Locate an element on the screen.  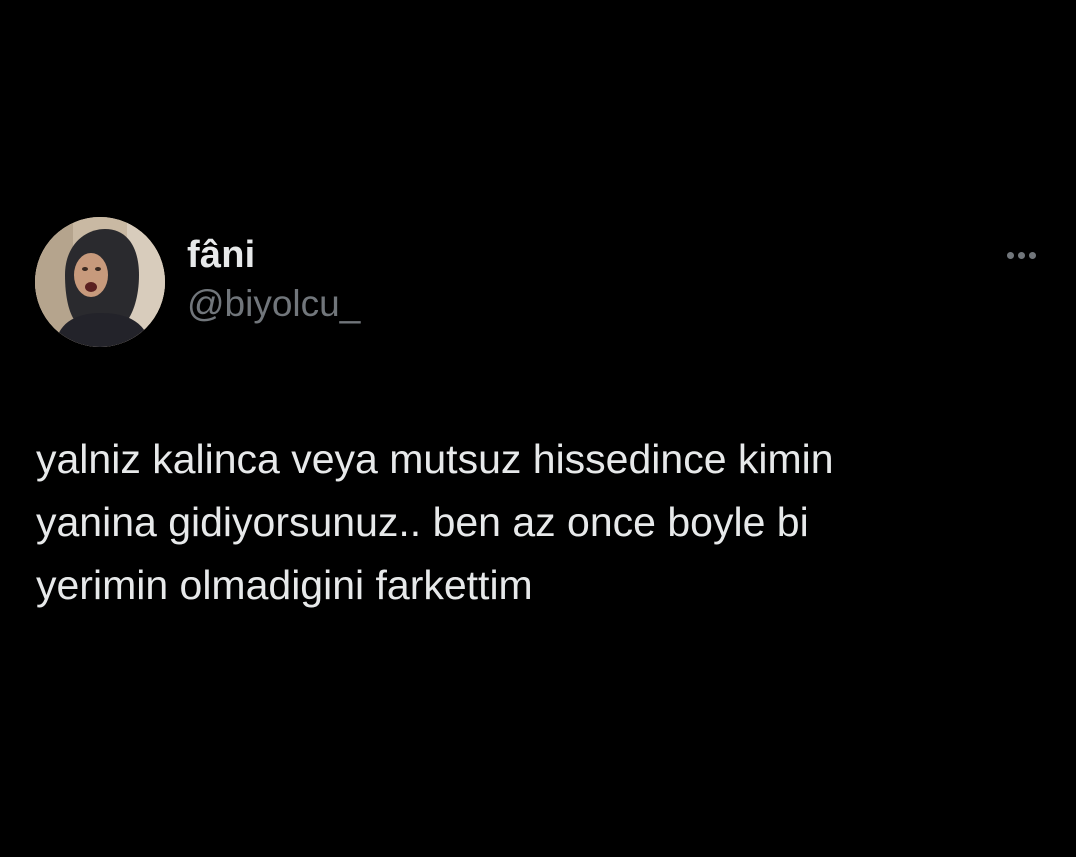
author-names: fâni @biyolcu_ is located at coordinates (273, 279).